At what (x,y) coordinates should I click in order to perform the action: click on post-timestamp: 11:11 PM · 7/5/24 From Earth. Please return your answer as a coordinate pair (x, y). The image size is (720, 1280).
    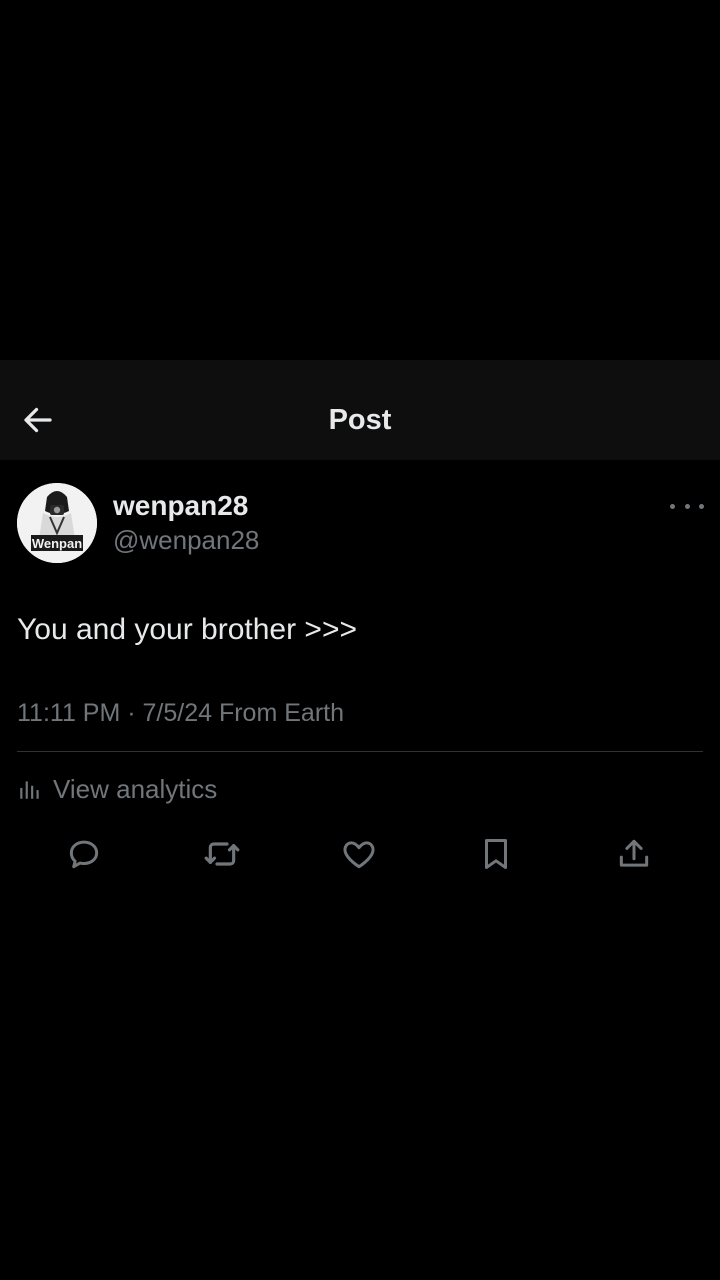
    Looking at the image, I should click on (180, 713).